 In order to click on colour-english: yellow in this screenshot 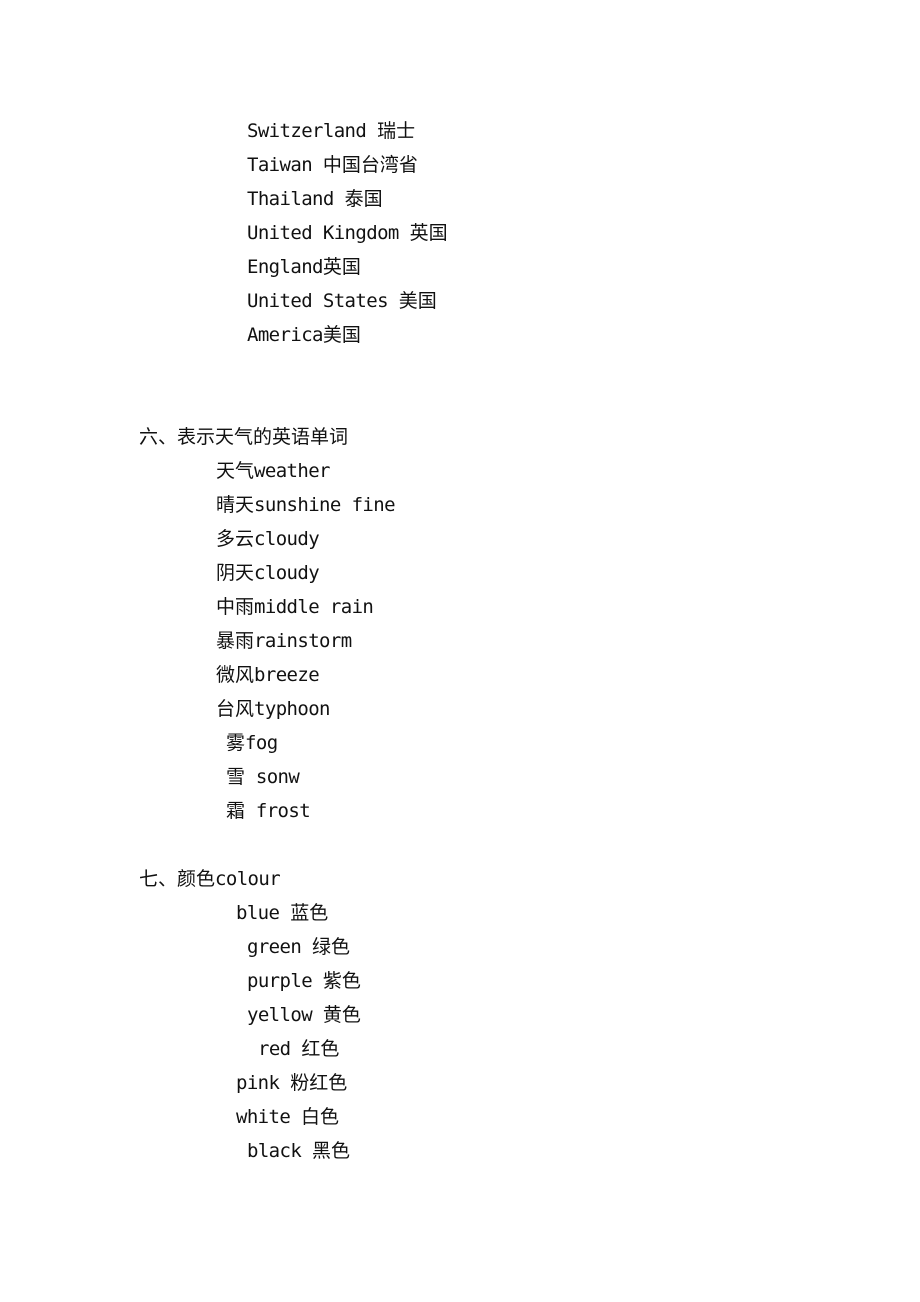, I will do `click(280, 1015)`.